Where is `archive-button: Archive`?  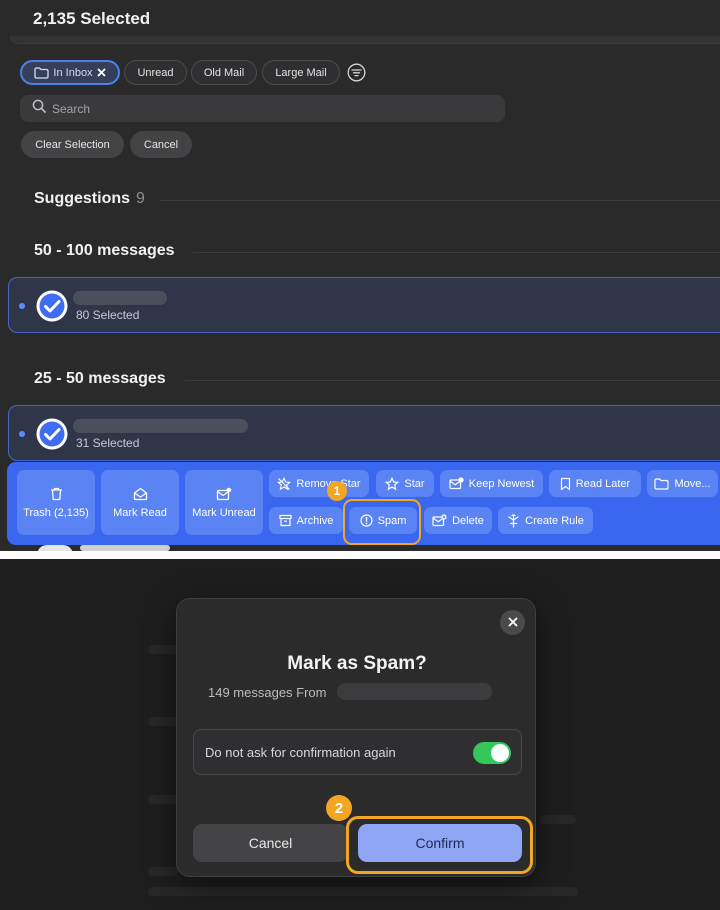 archive-button: Archive is located at coordinates (306, 520).